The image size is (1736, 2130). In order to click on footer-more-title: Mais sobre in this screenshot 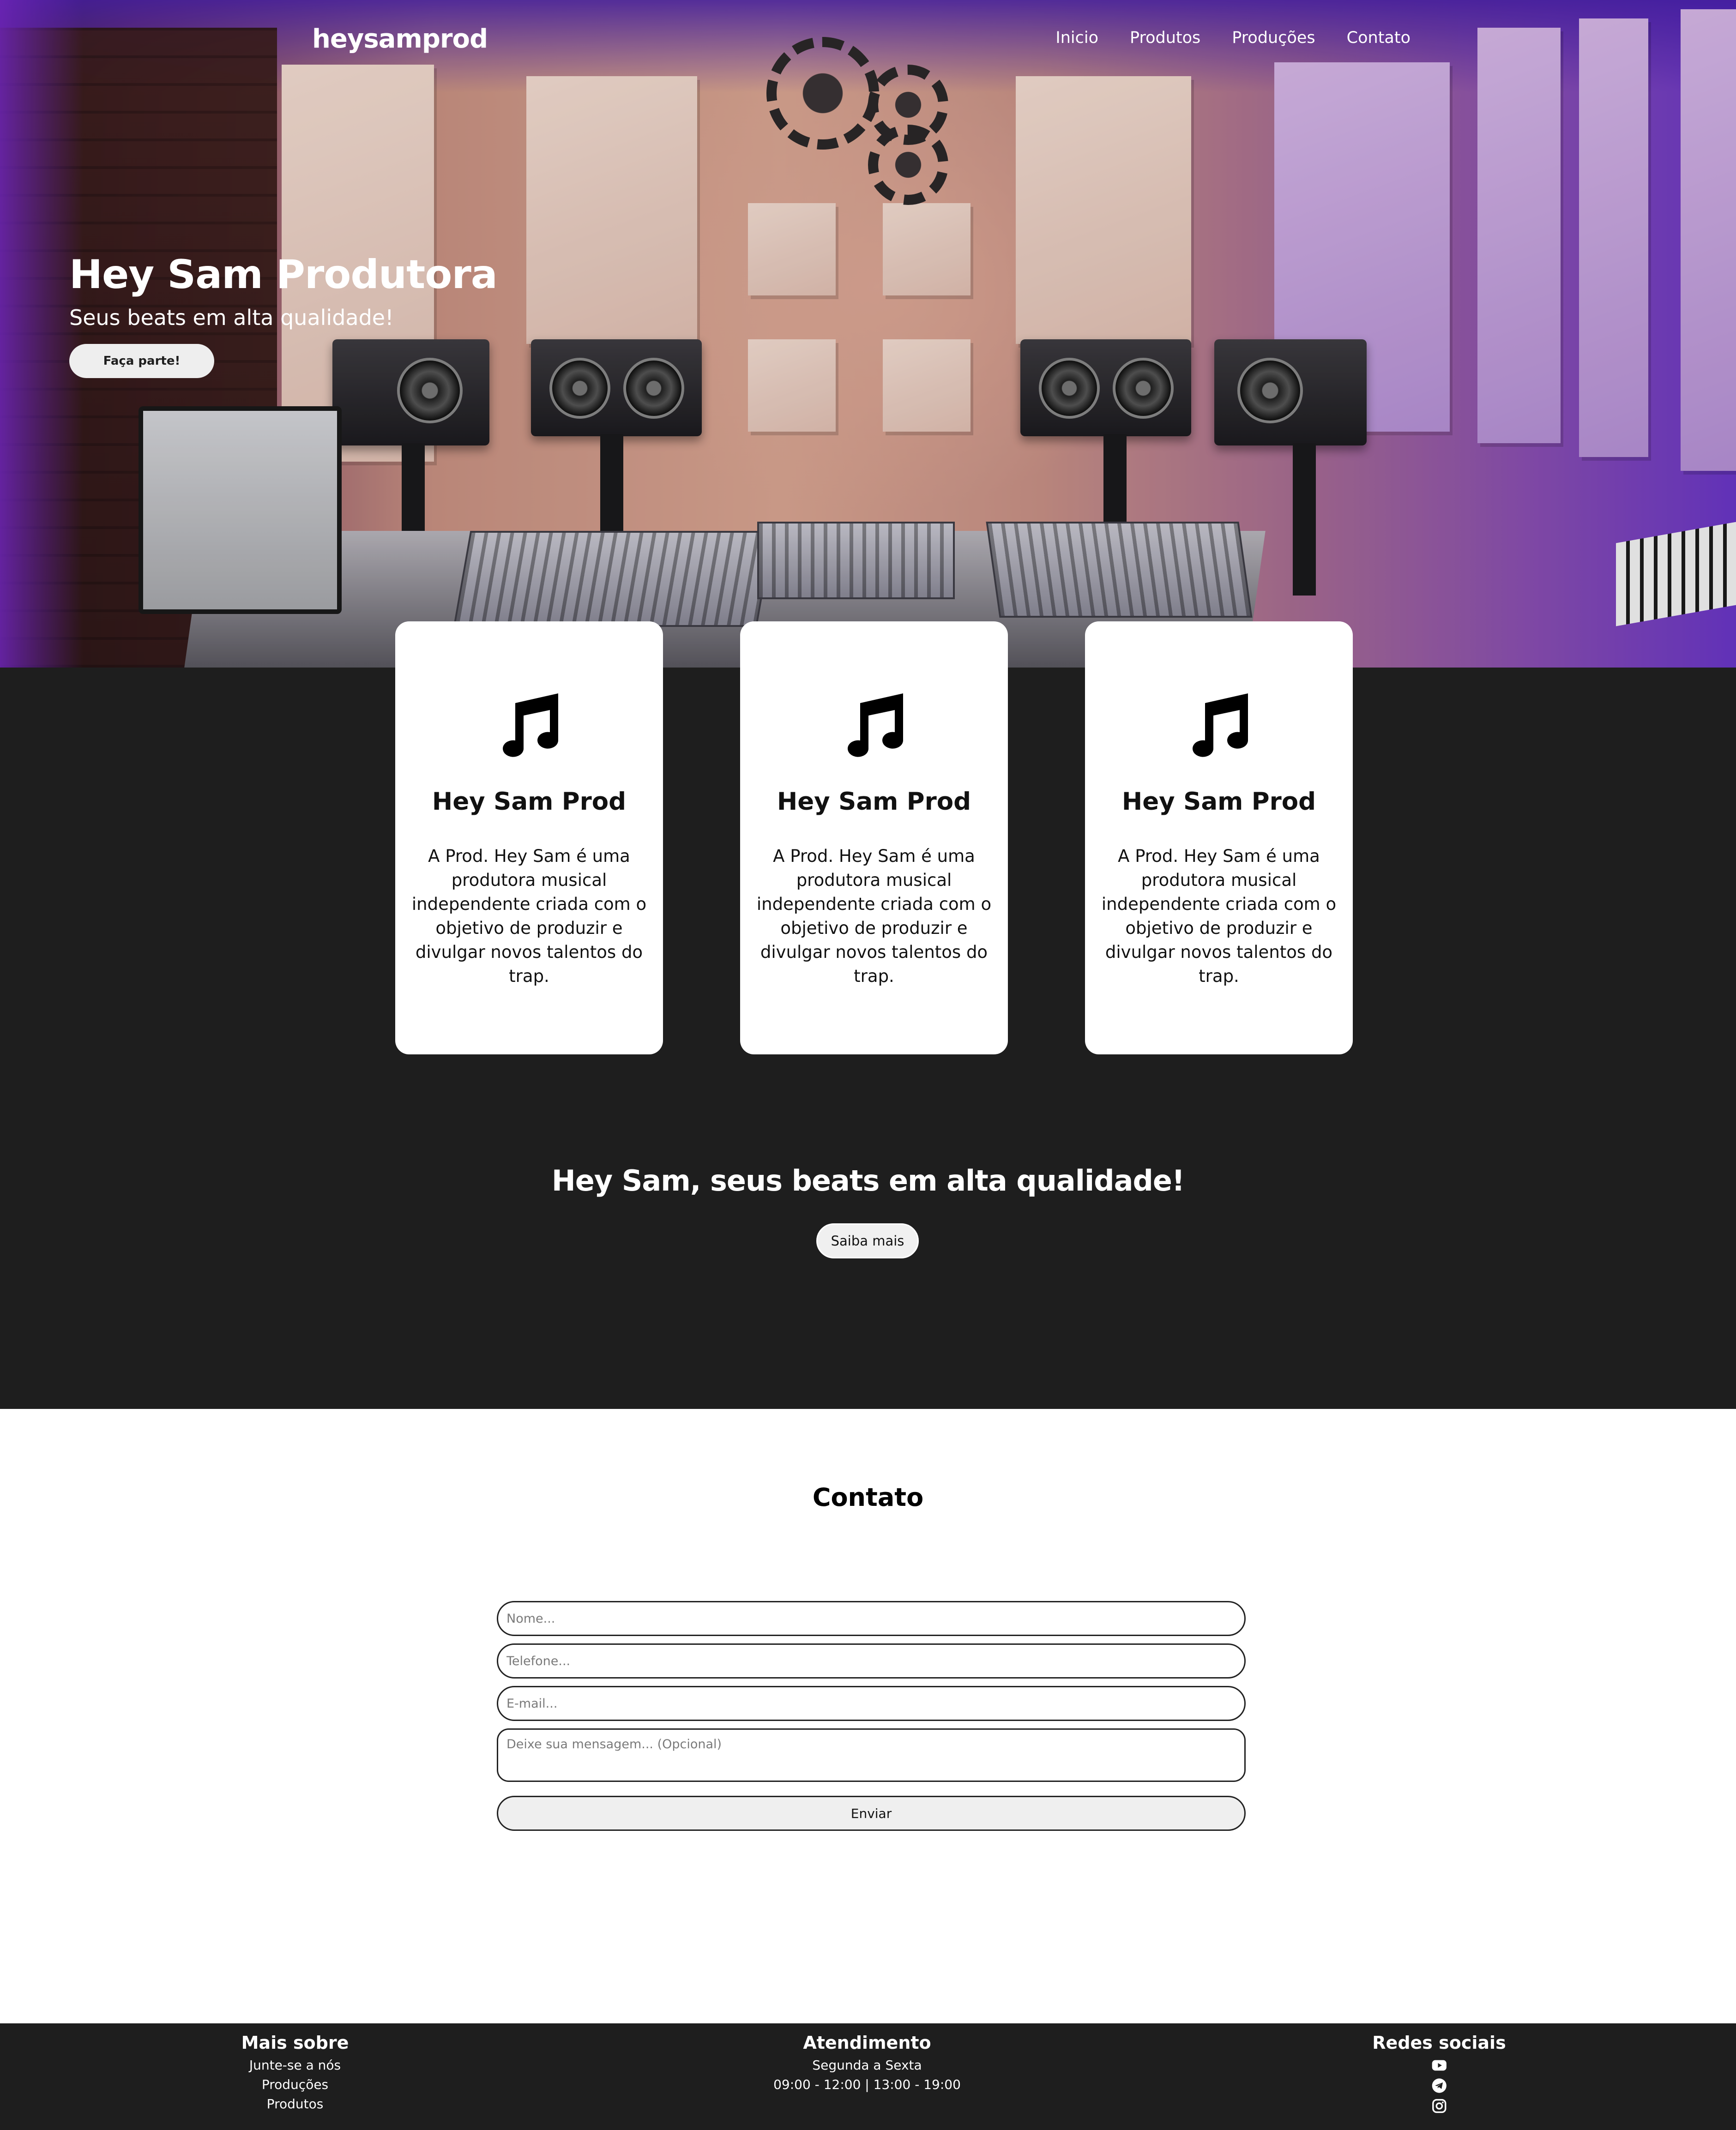, I will do `click(295, 2043)`.